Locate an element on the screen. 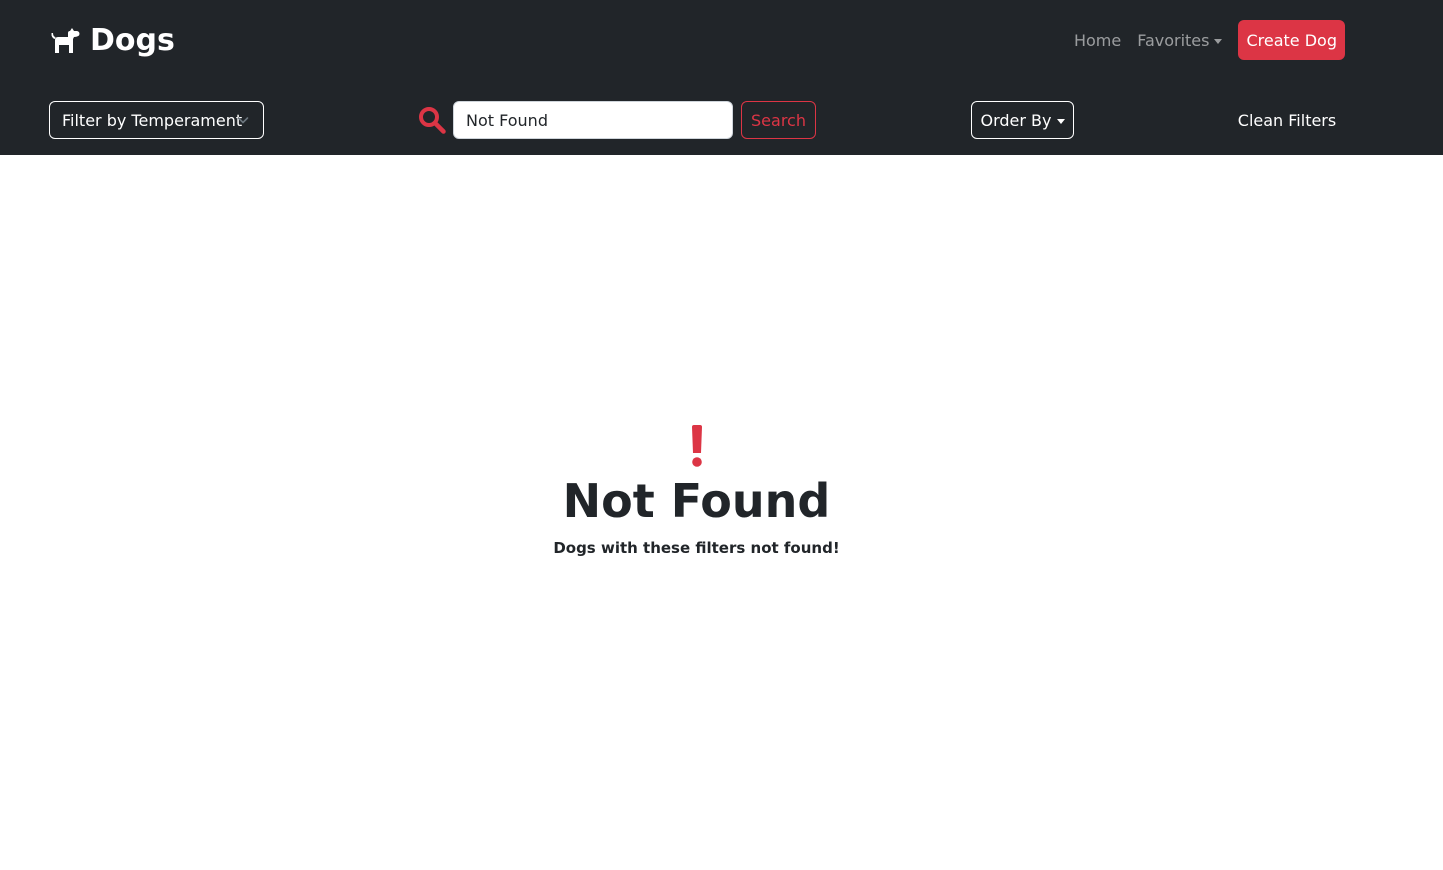  search-icon is located at coordinates (432, 120).